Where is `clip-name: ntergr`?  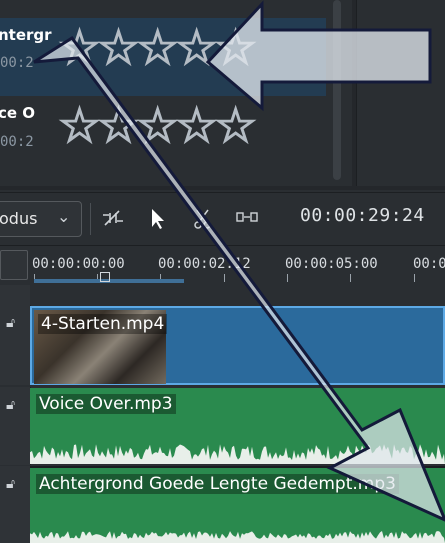
clip-name: ntergr is located at coordinates (26, 35).